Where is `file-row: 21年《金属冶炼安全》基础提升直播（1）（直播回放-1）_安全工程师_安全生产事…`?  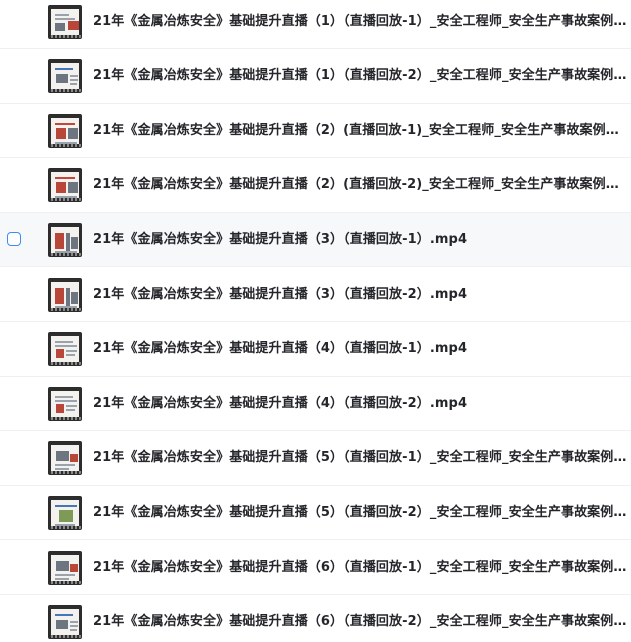 file-row: 21年《金属冶炼安全》基础提升直播（1）（直播回放-1）_安全工程师_安全生产事… is located at coordinates (315, 24).